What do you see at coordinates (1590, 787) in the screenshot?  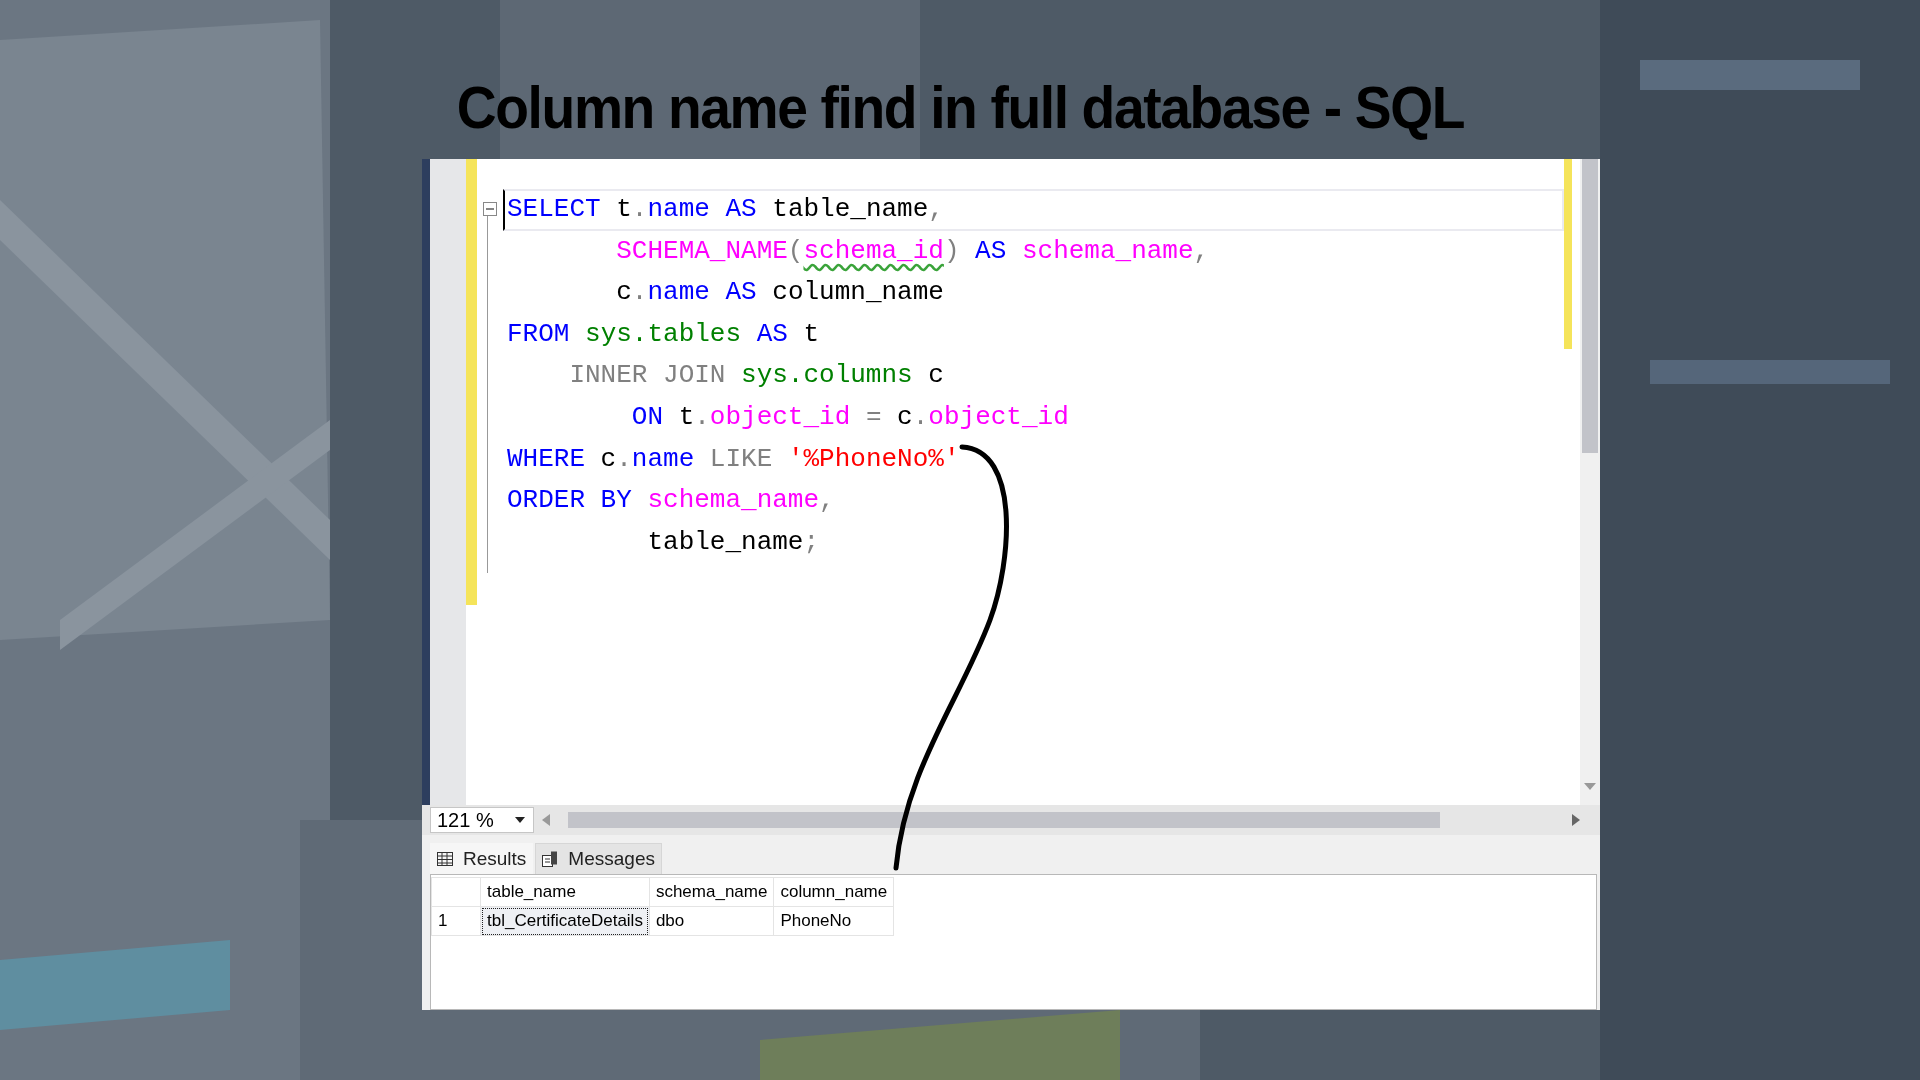 I see `scroll-down-icon` at bounding box center [1590, 787].